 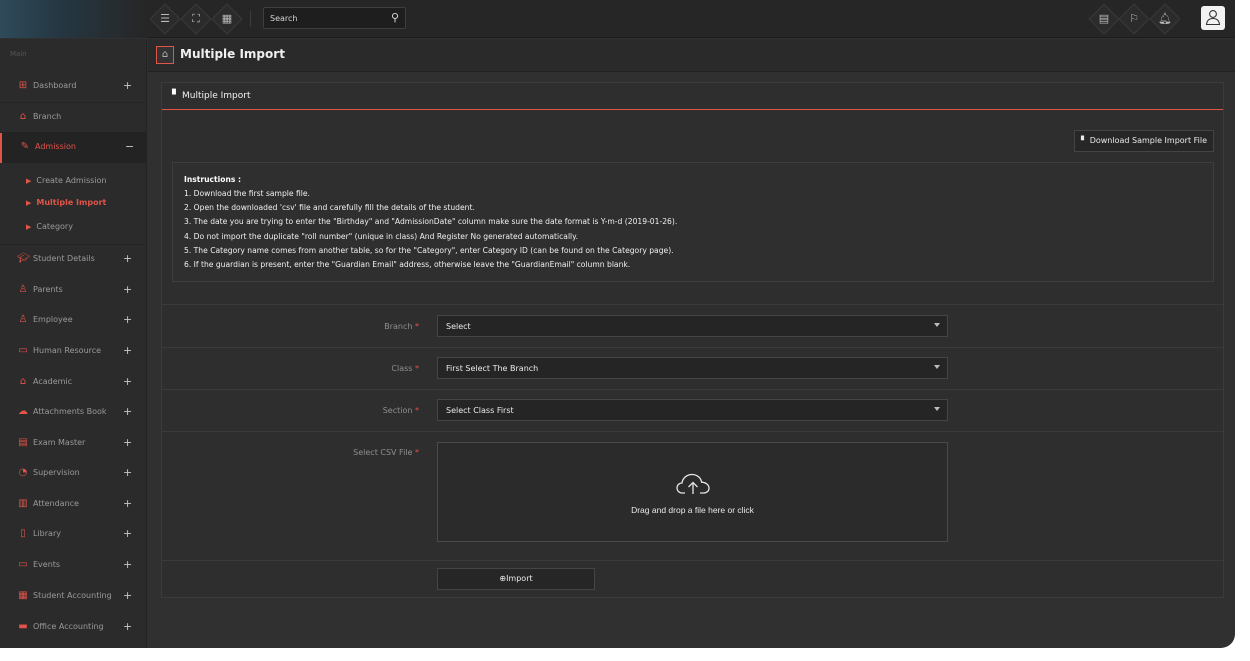 I want to click on dashboard-icon: ⊞, so click(x=23, y=85).